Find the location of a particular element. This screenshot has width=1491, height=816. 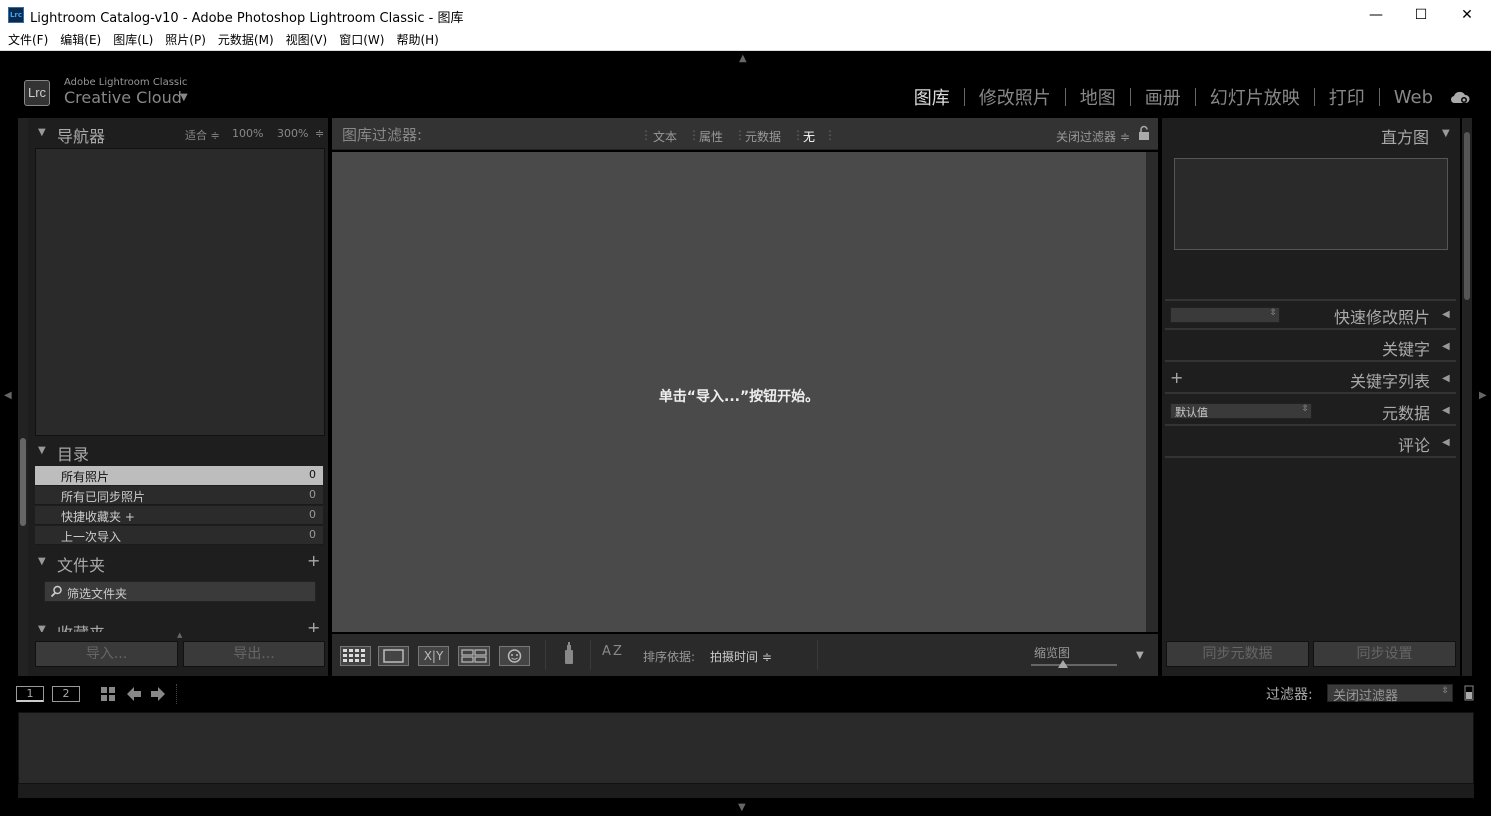

sort-direction-icon: A Z is located at coordinates (612, 651).